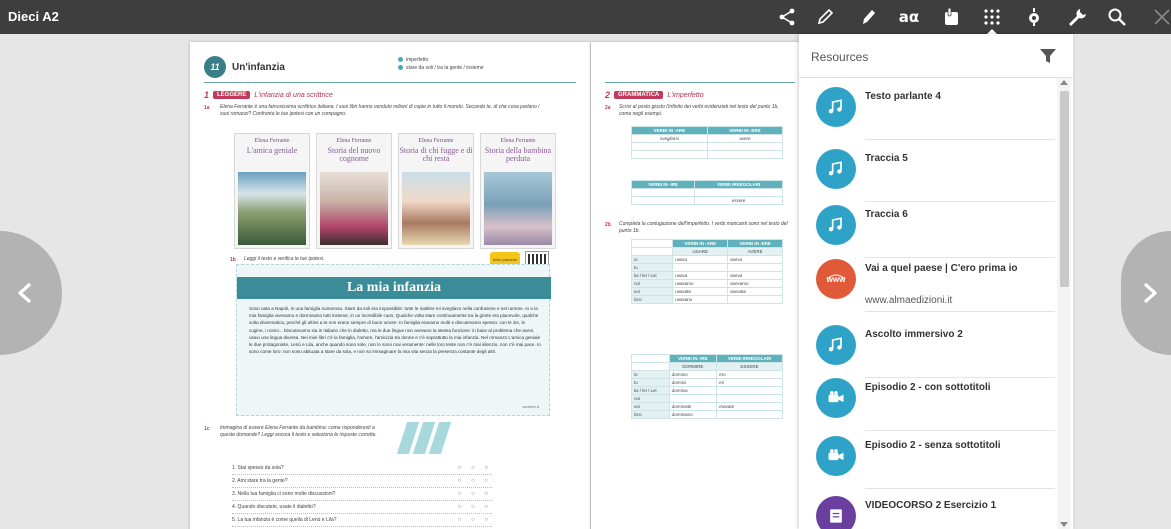 The height and width of the screenshot is (529, 1171). Describe the element at coordinates (274, 507) in the screenshot. I see `quiz-question: 4. Quando discutete, usate il dialetto?` at that location.